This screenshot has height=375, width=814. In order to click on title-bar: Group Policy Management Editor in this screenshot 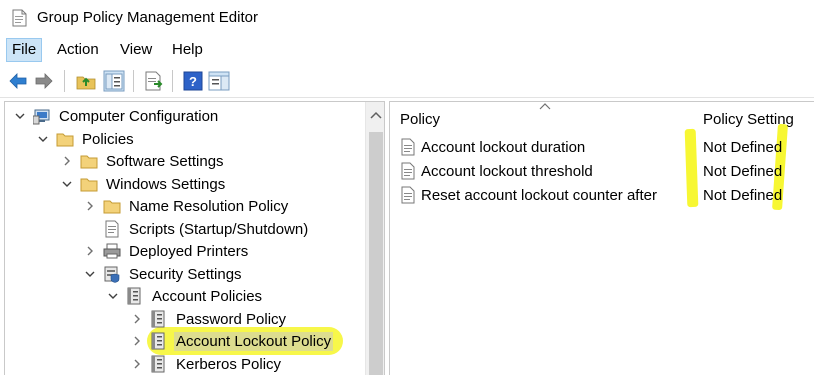, I will do `click(407, 18)`.